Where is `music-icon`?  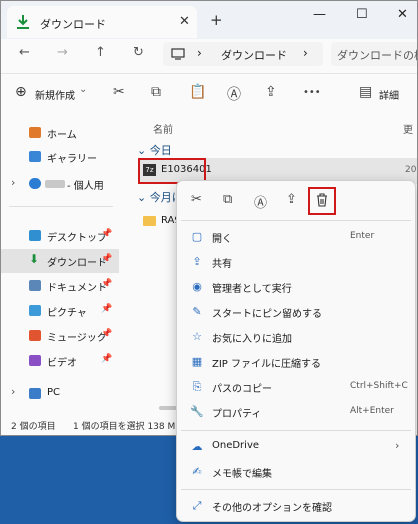 music-icon is located at coordinates (35, 335).